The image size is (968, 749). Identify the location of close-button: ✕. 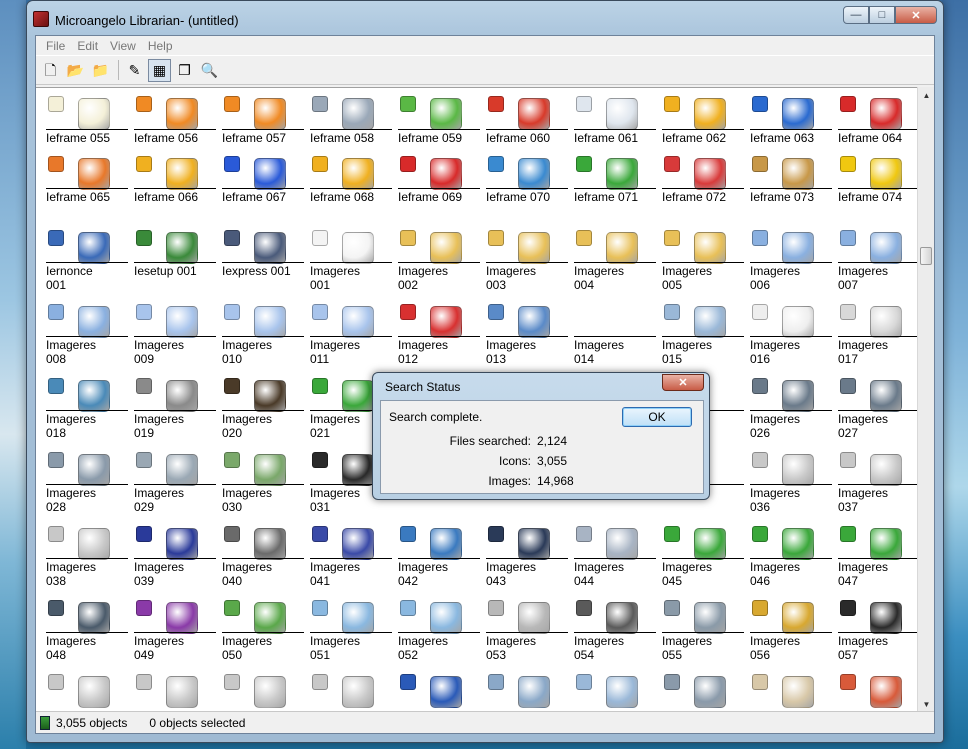
(916, 15).